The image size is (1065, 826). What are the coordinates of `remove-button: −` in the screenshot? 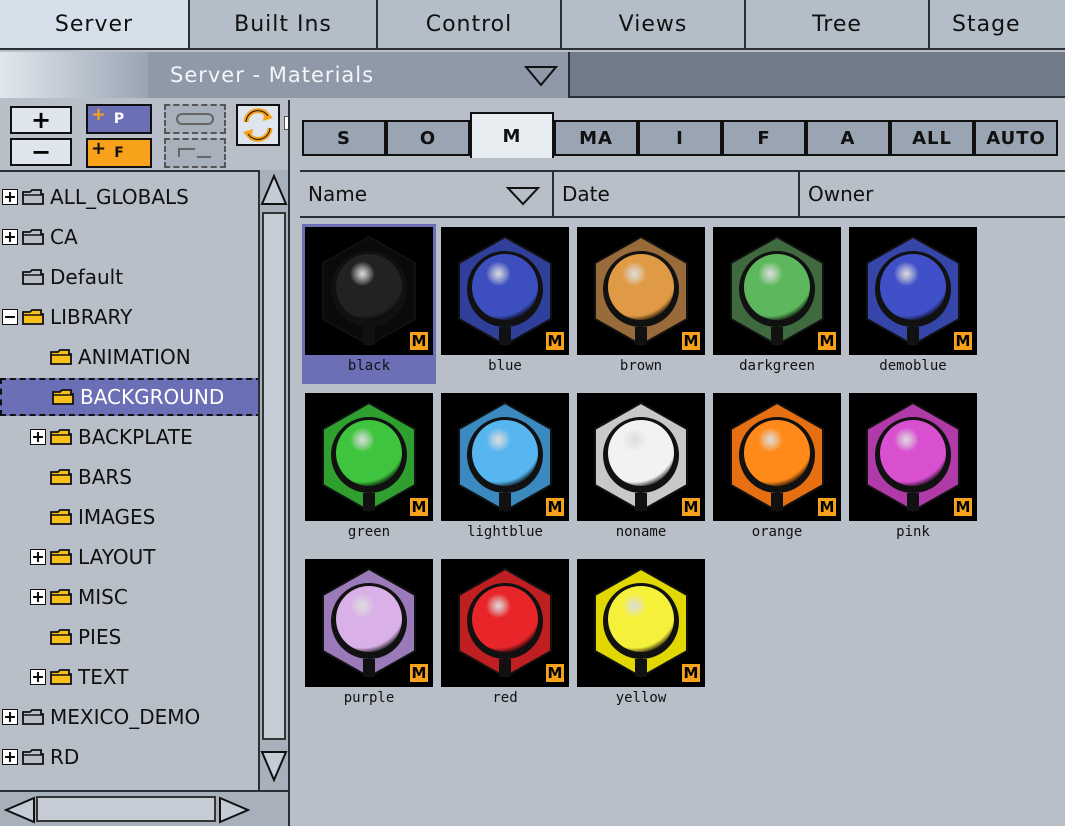 It's located at (41, 152).